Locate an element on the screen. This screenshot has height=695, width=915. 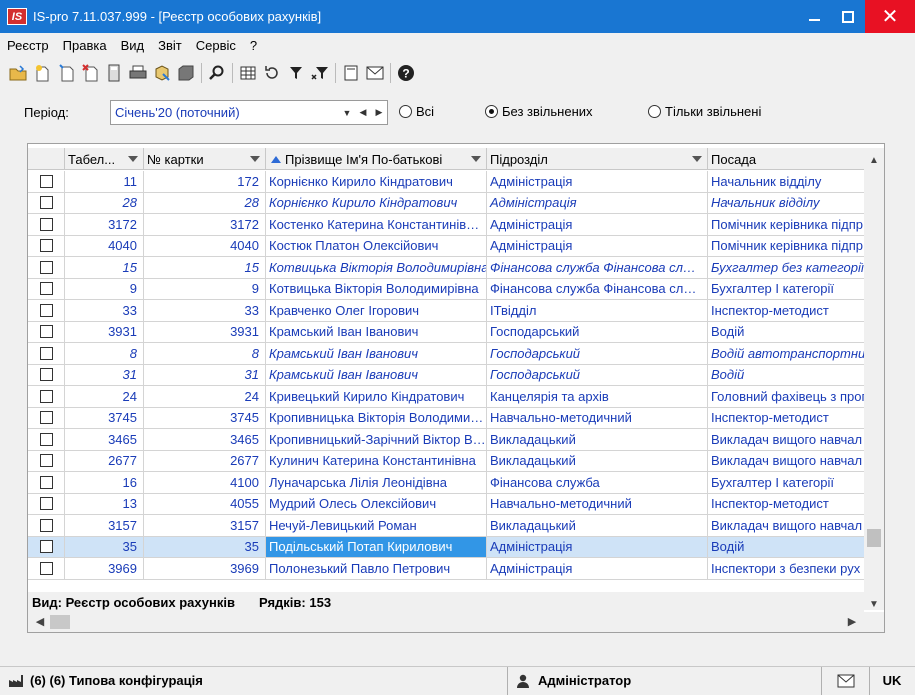
mail-status-icon is located at coordinates (846, 680).